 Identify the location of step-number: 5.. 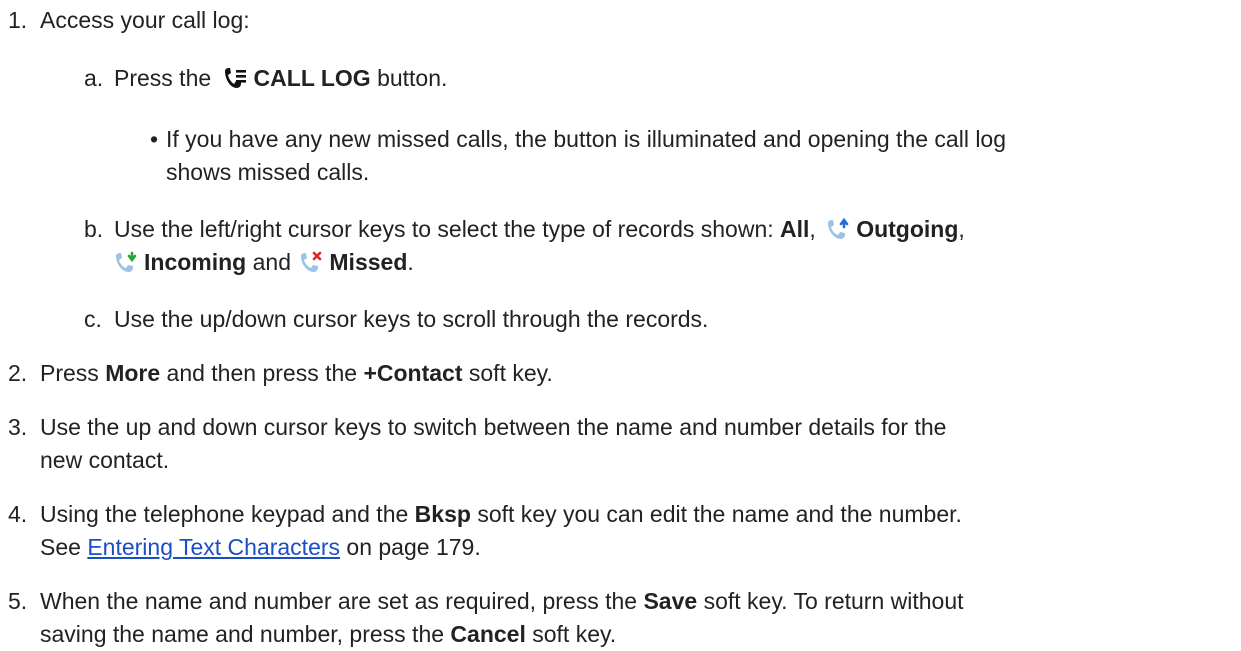
(18, 601).